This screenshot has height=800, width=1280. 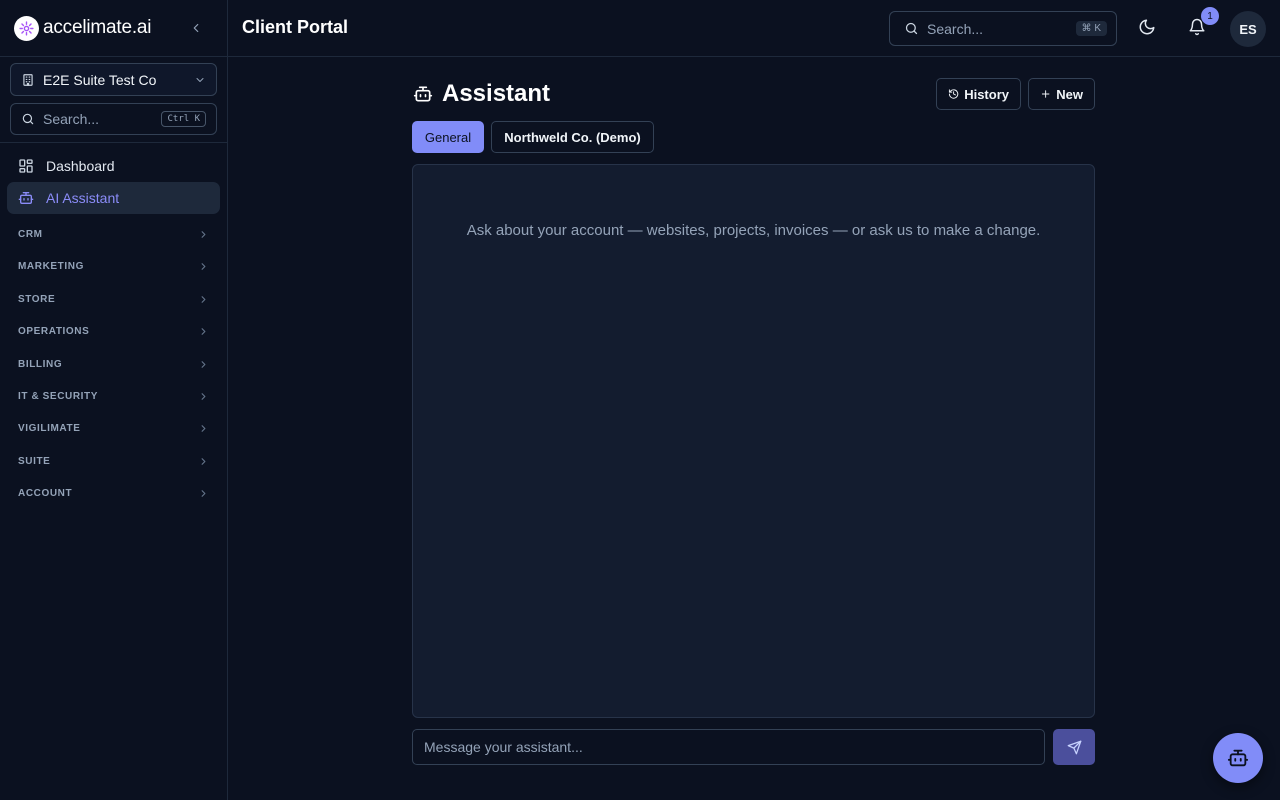 What do you see at coordinates (34, 461) in the screenshot?
I see `section-label: SUITE` at bounding box center [34, 461].